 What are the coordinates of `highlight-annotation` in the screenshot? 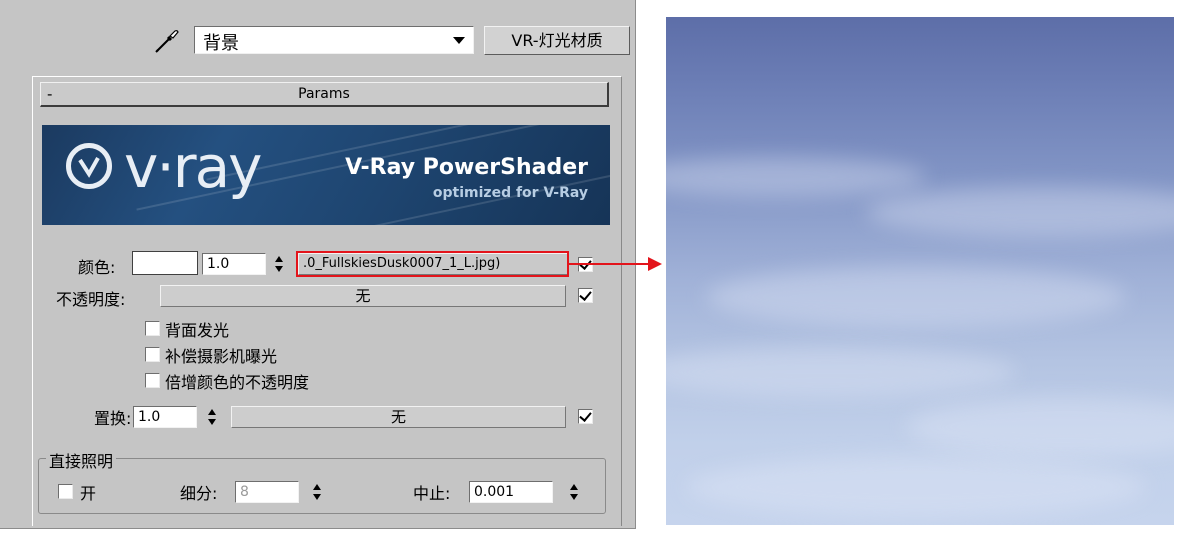 It's located at (432, 264).